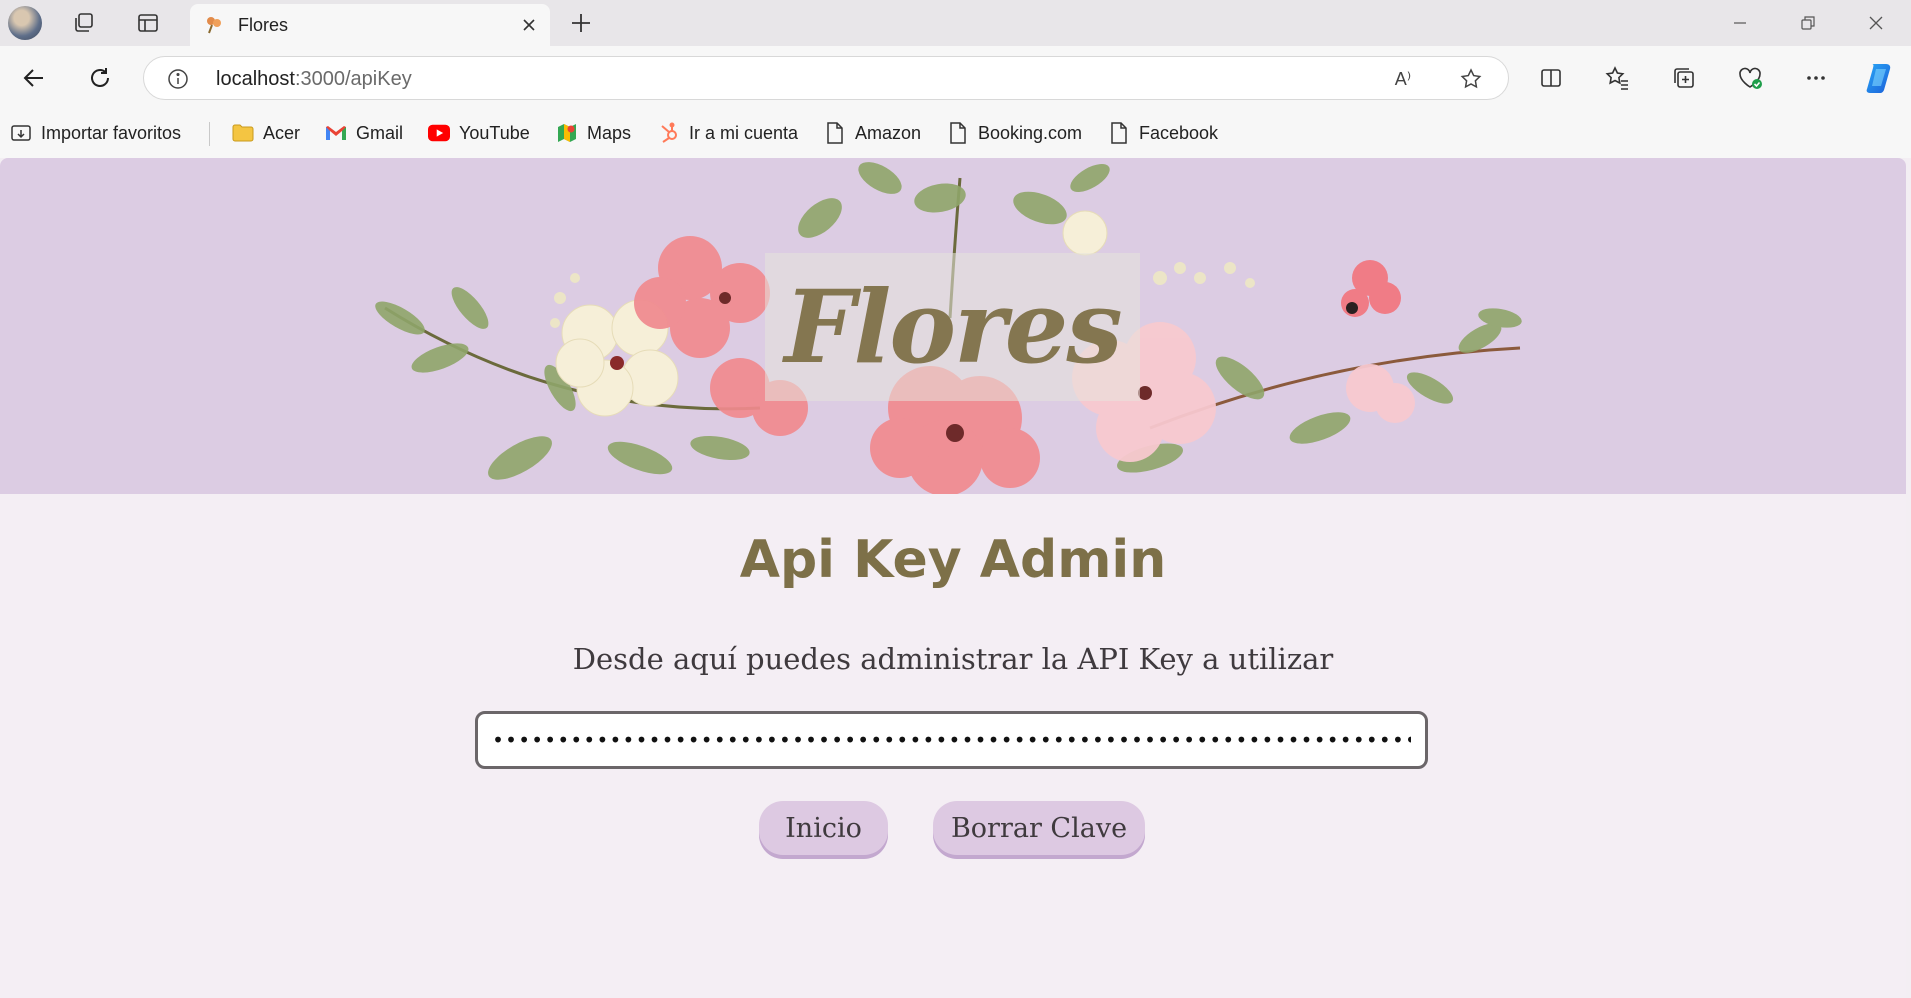  Describe the element at coordinates (826, 78) in the screenshot. I see `url-field: localhost:3000/apiKey A⁾` at that location.